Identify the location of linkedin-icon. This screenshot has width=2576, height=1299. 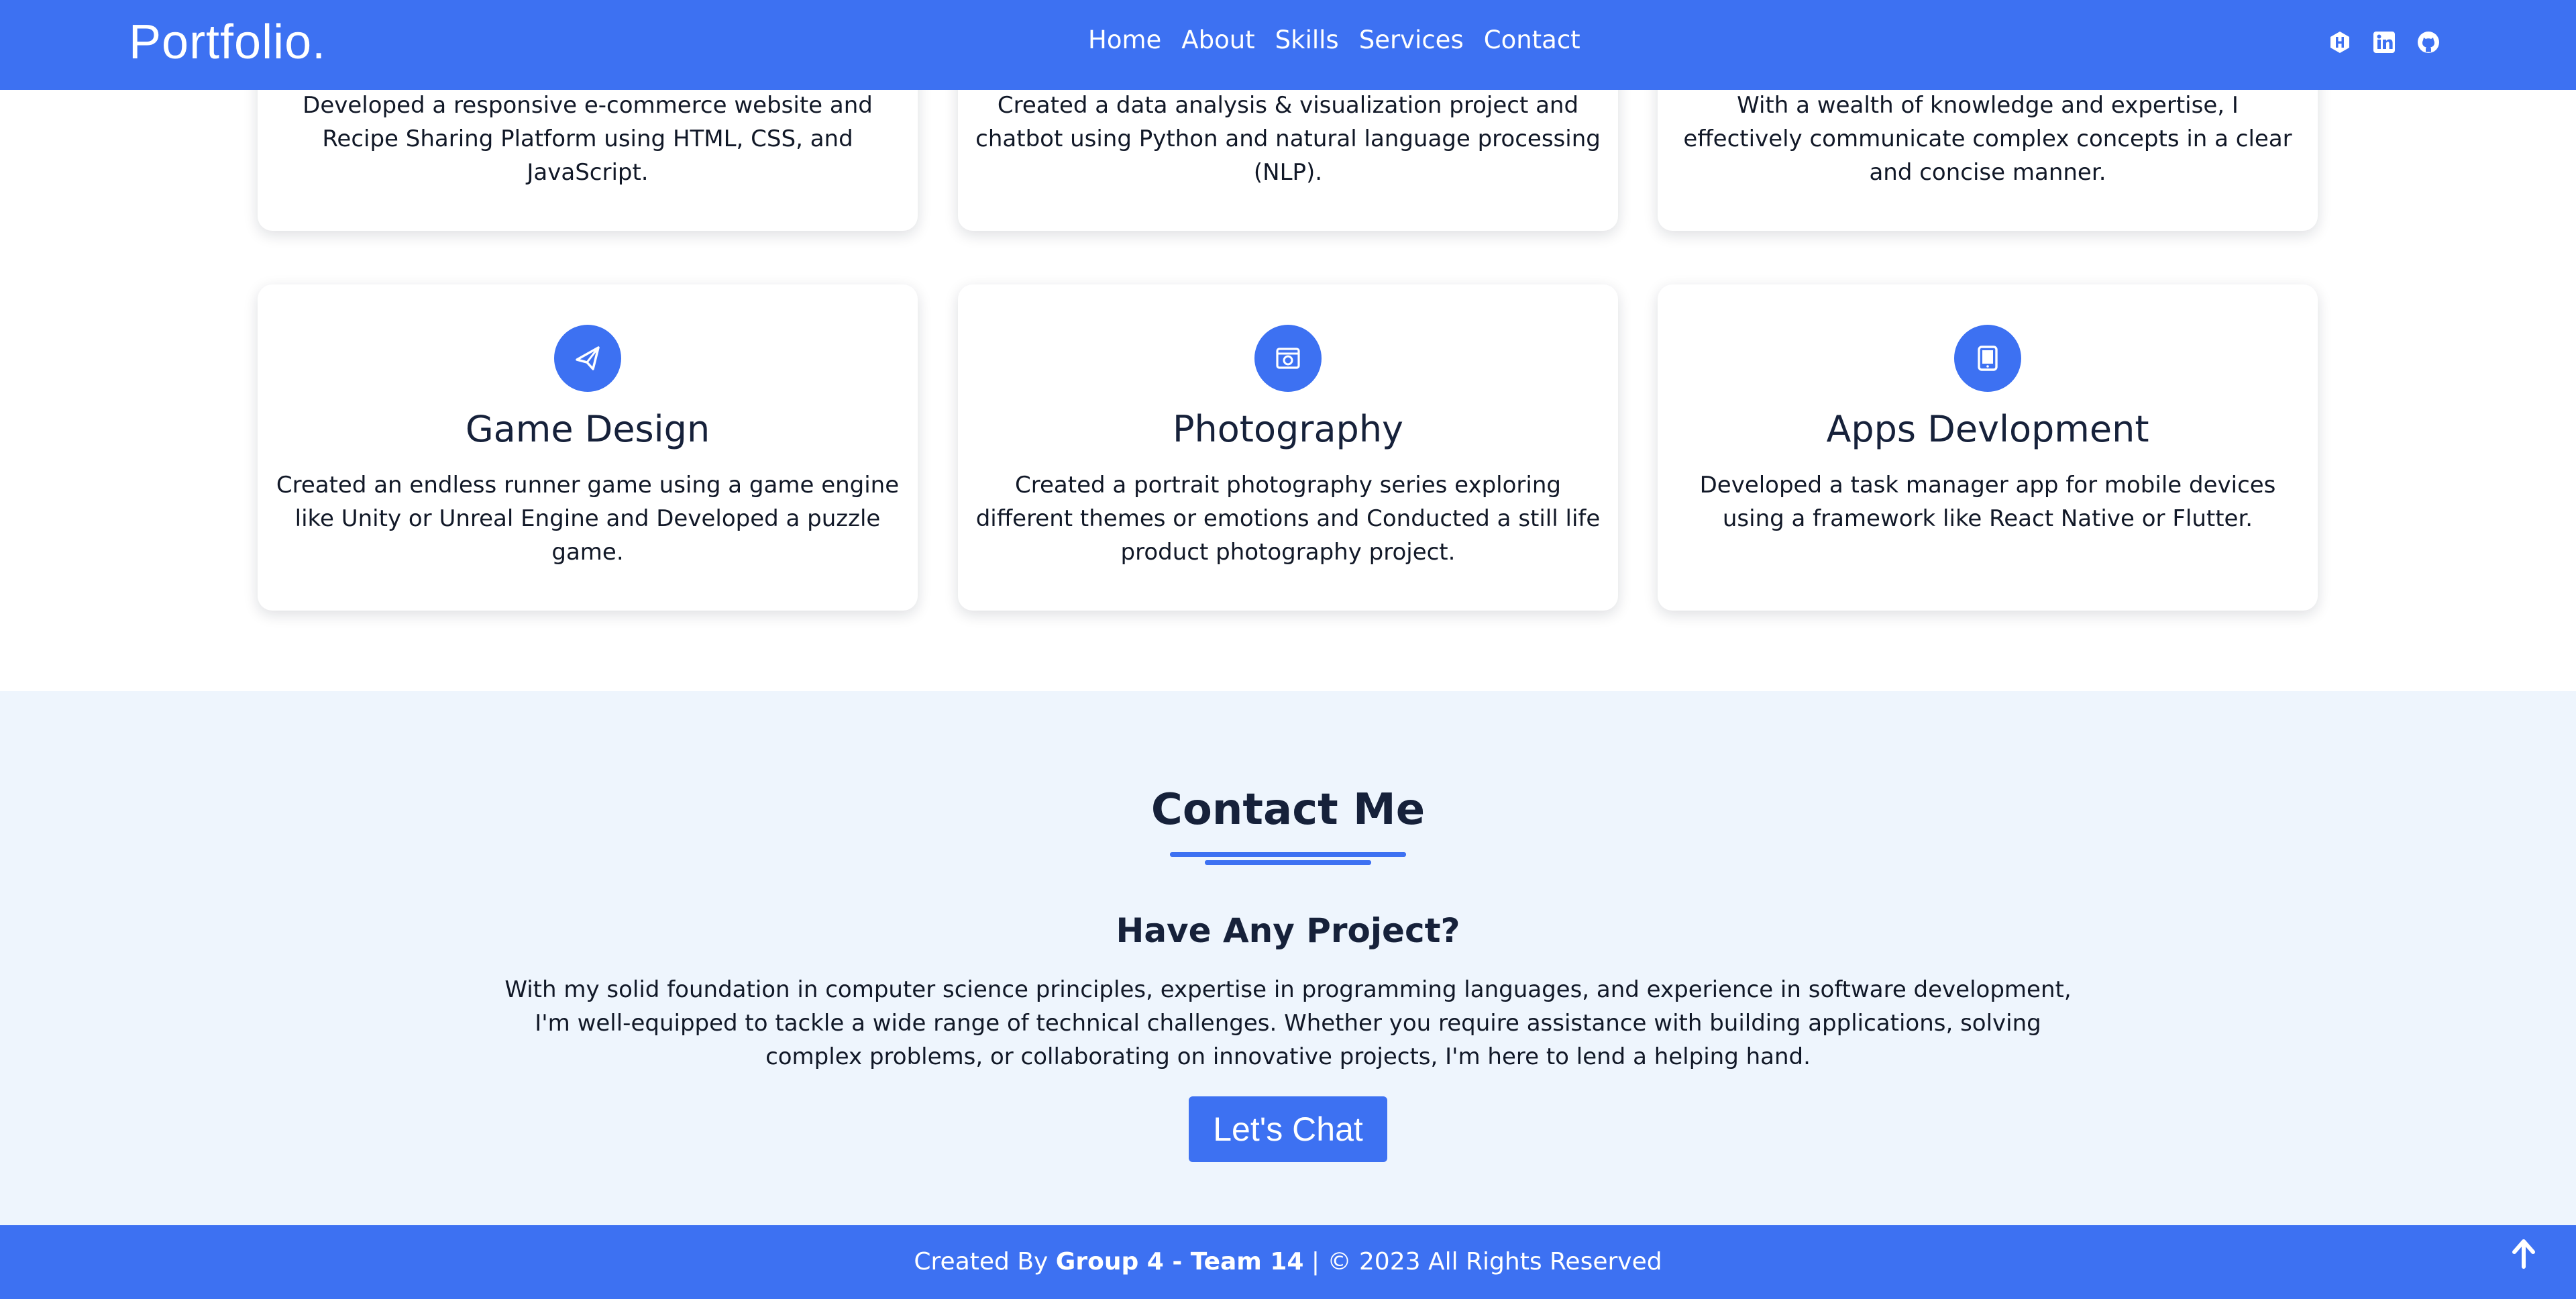
(2384, 42).